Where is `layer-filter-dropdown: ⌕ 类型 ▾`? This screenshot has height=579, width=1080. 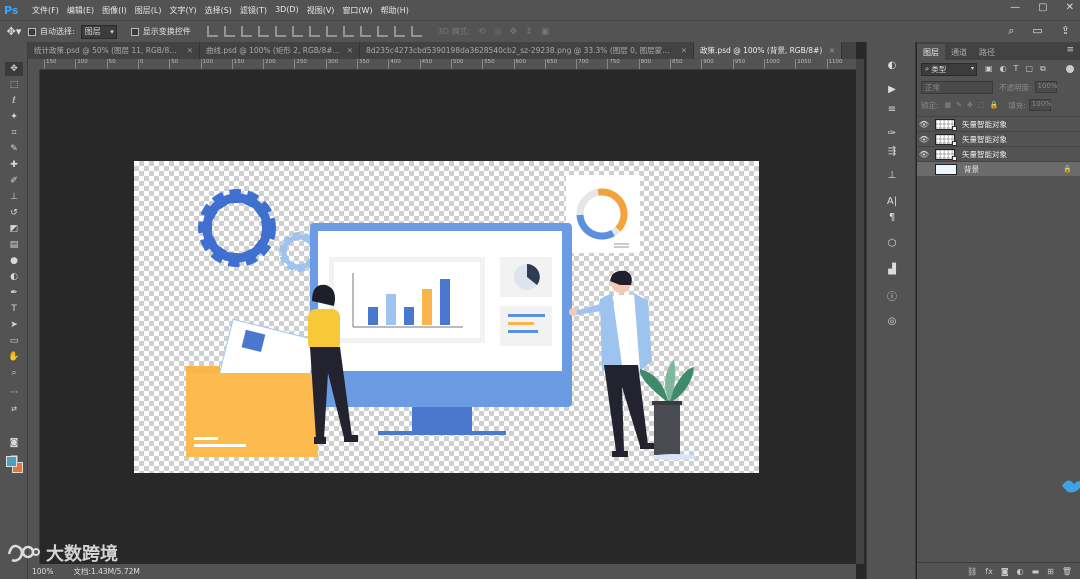 layer-filter-dropdown: ⌕ 类型 ▾ is located at coordinates (949, 69).